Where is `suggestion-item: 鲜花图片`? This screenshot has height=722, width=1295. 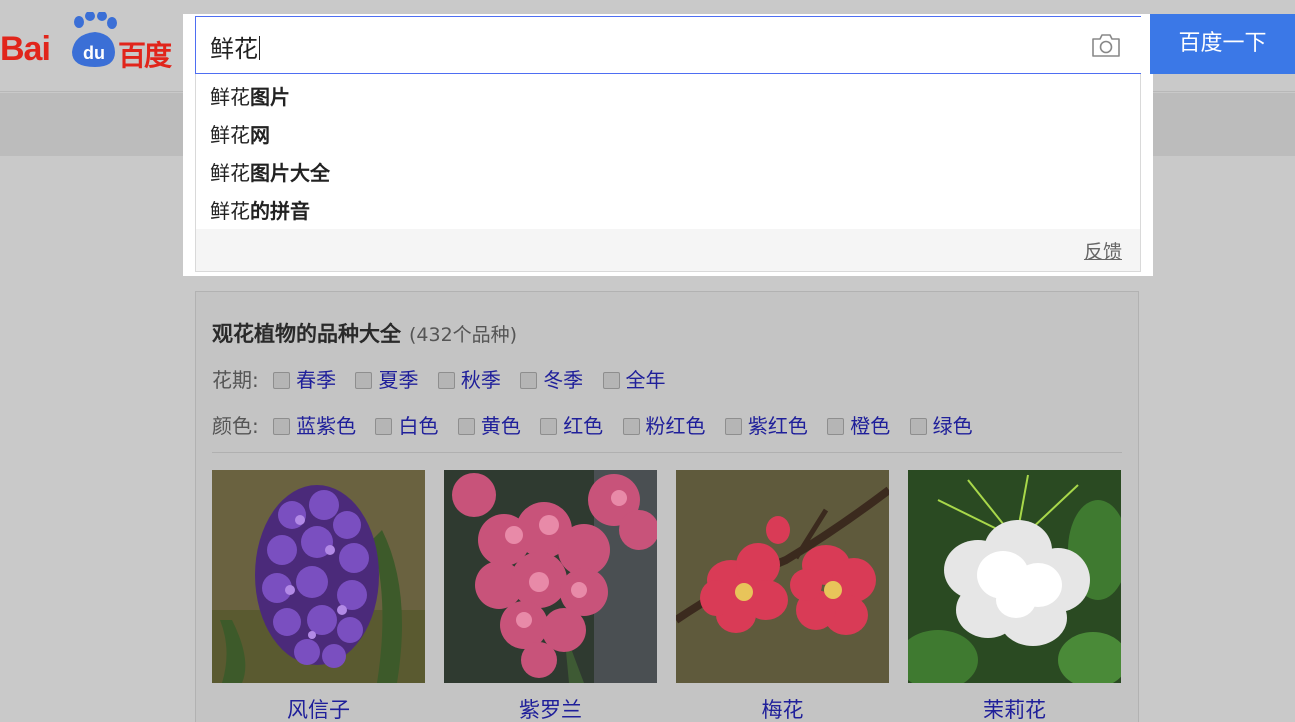 suggestion-item: 鲜花图片 is located at coordinates (668, 101).